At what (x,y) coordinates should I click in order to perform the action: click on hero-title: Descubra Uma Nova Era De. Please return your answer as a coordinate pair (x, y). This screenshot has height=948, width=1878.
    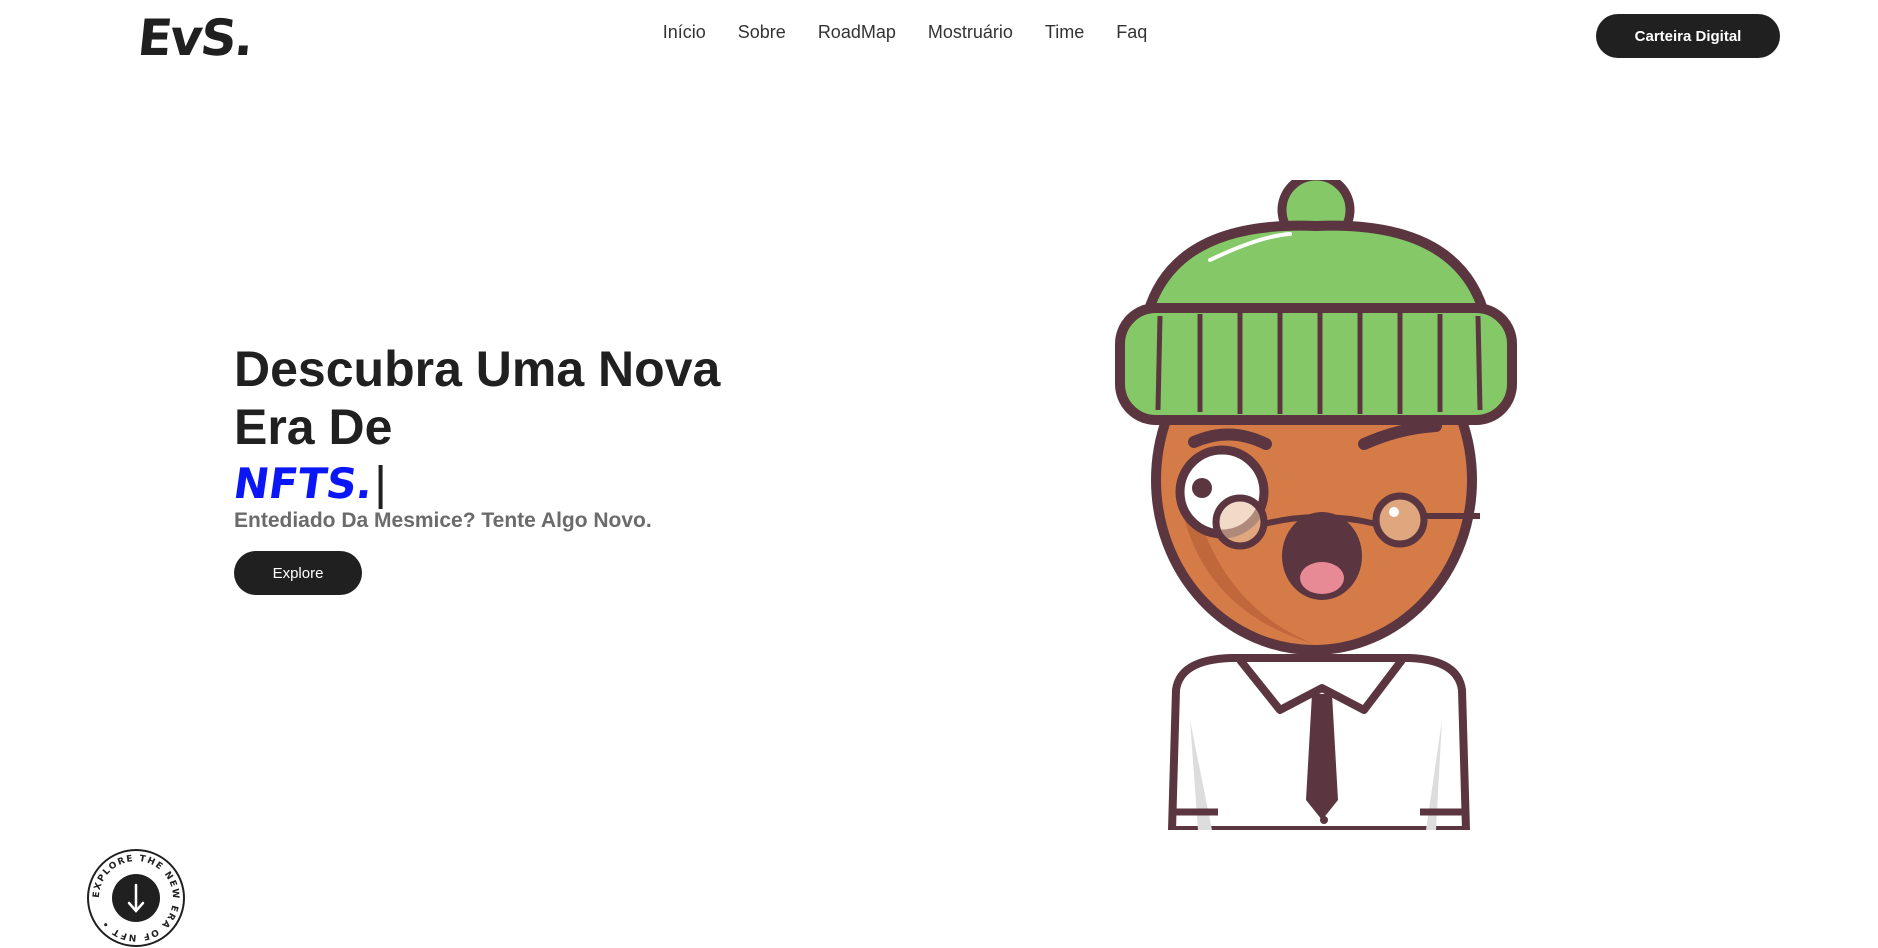
    Looking at the image, I should click on (477, 398).